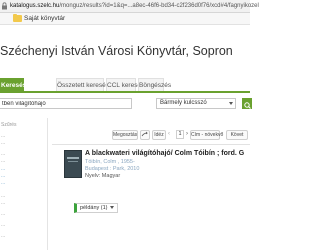 This screenshot has height=250, width=320. I want to click on search-field-value: Bármely kulcsszó, so click(183, 103).